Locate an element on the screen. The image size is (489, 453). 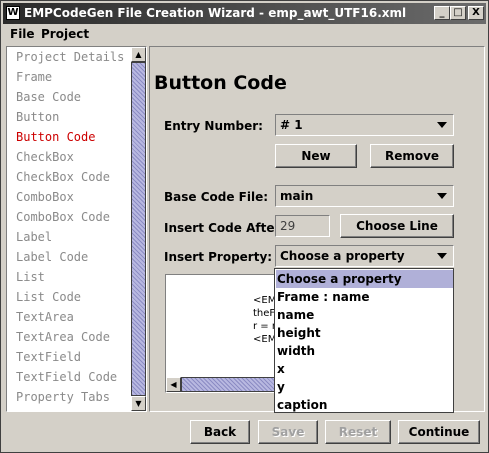
sidebar-item: CheckBox Code is located at coordinates (69, 177).